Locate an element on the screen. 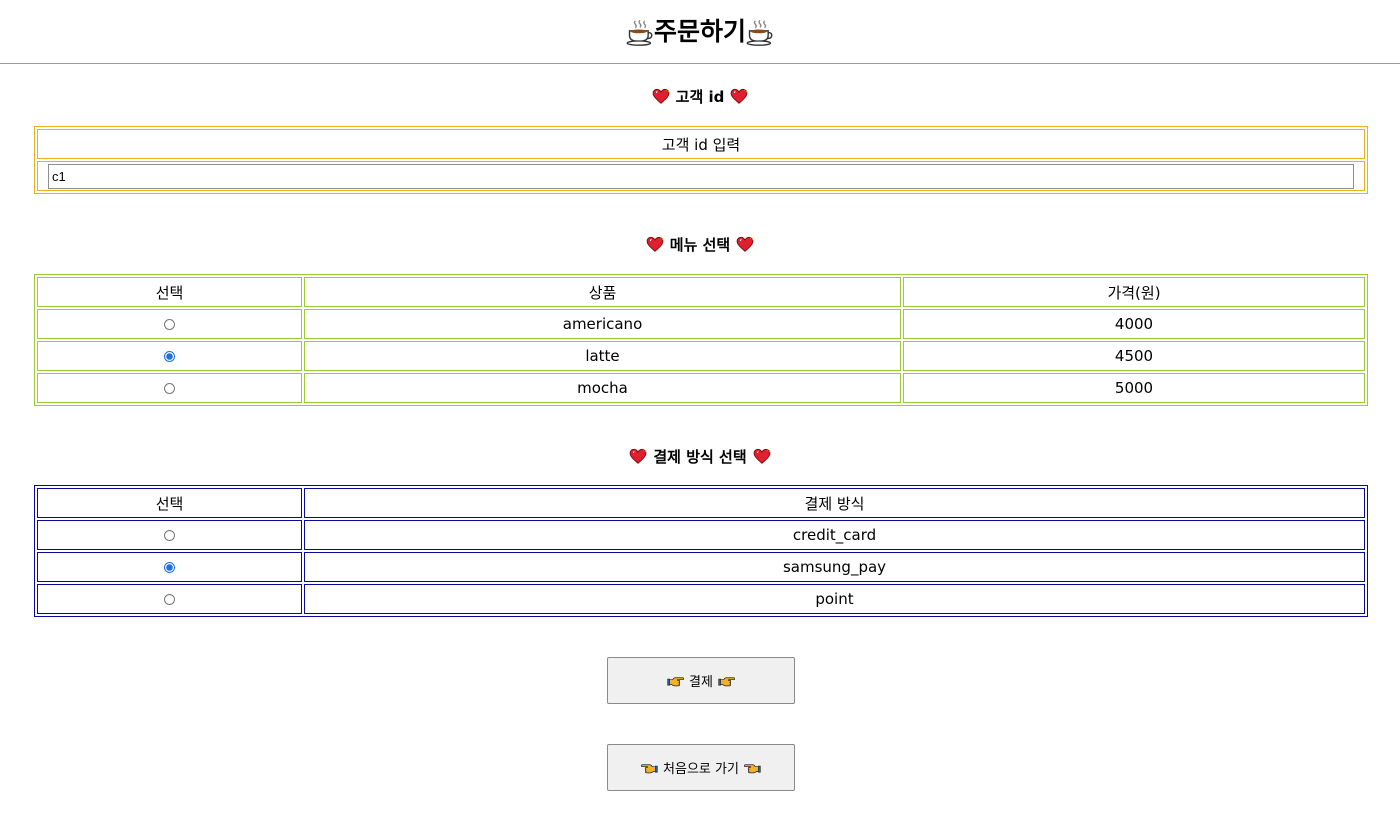 This screenshot has height=813, width=1400. table-row: americano 4000 is located at coordinates (701, 324).